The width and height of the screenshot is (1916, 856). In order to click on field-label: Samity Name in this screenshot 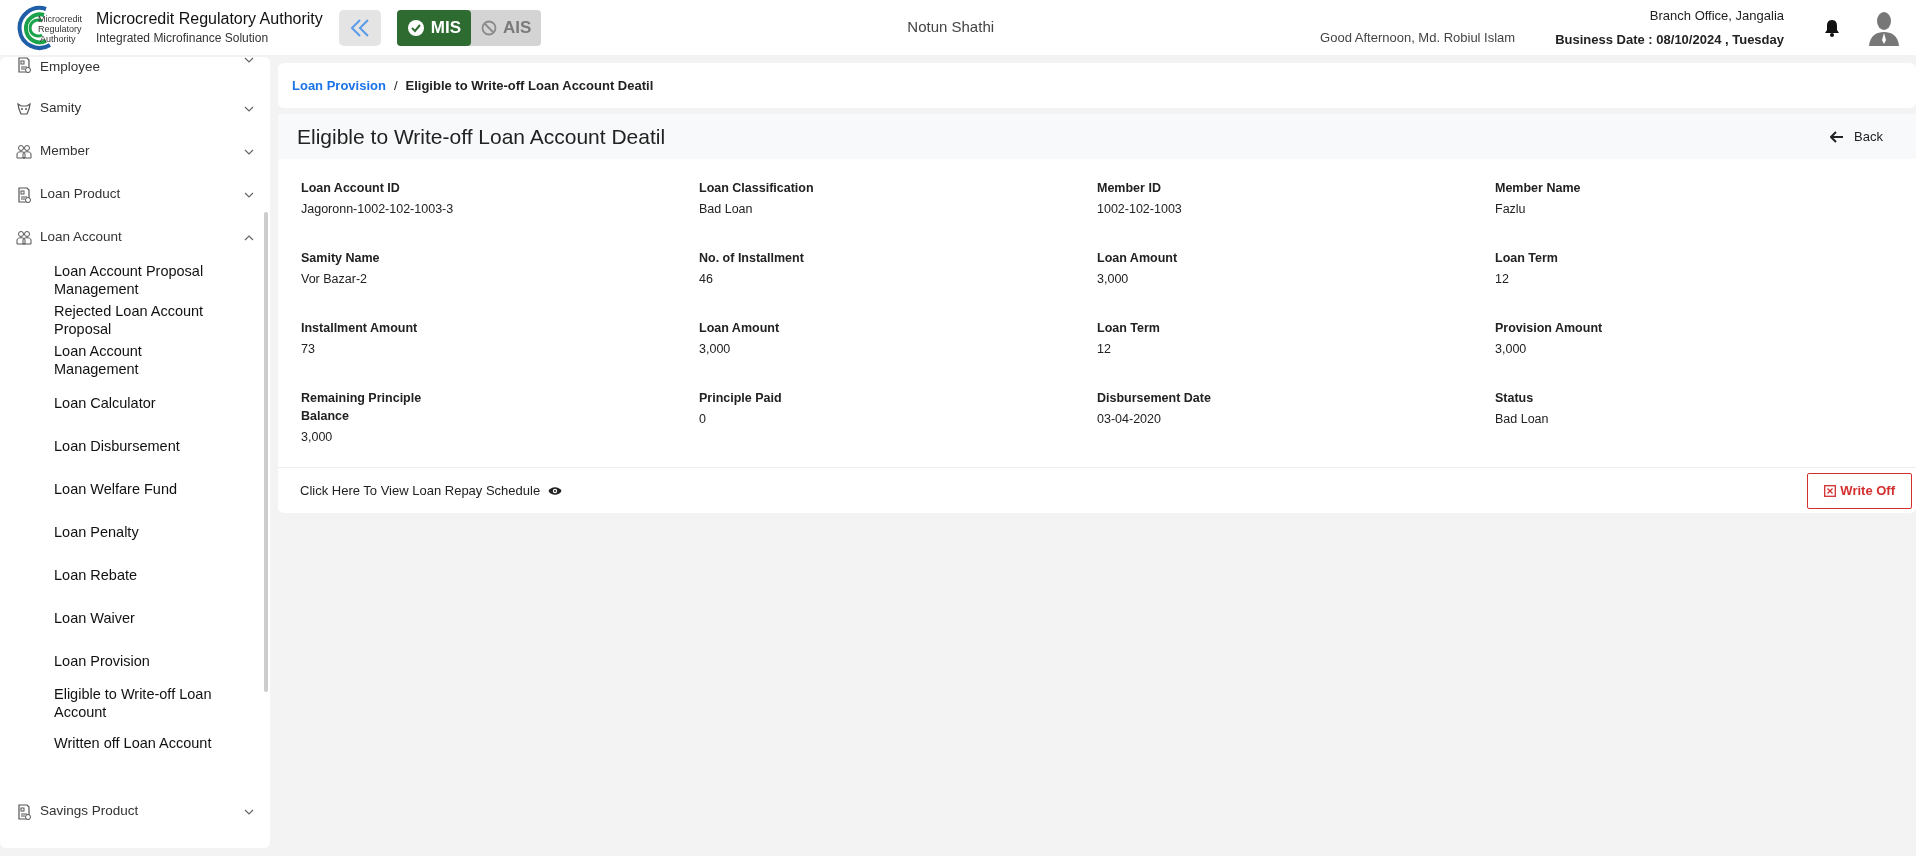, I will do `click(341, 258)`.